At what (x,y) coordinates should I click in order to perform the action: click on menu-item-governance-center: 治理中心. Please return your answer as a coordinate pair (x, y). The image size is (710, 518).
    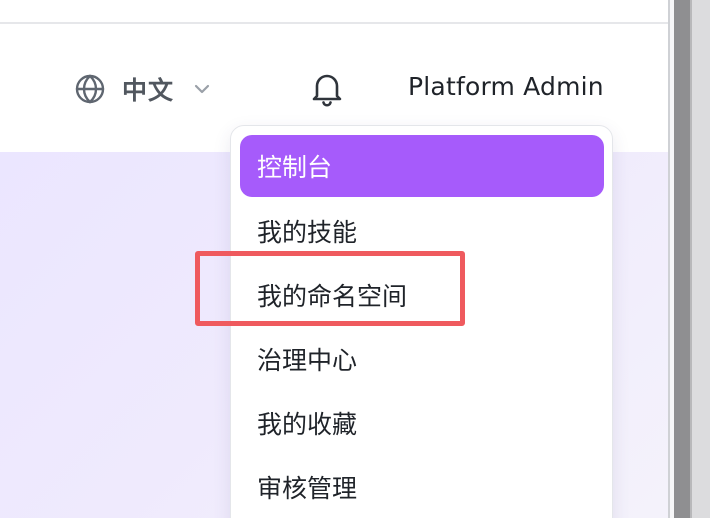
    Looking at the image, I should click on (422, 359).